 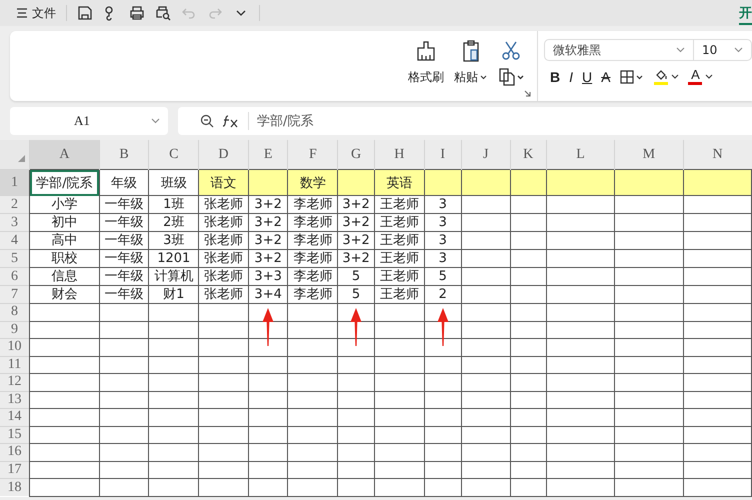 What do you see at coordinates (443, 277) in the screenshot?
I see `table-cell: 5` at bounding box center [443, 277].